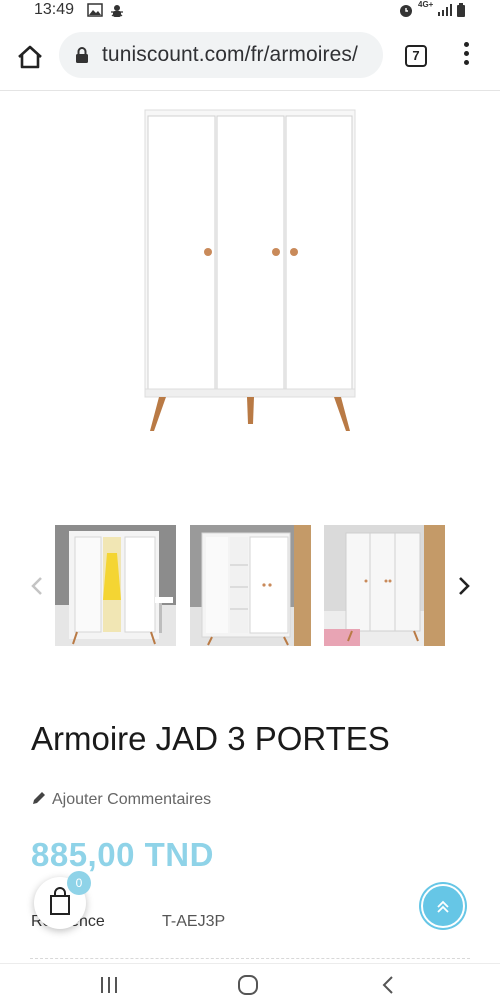 The height and width of the screenshot is (1004, 500). I want to click on gallery-prev-arrow-icon, so click(37, 586).